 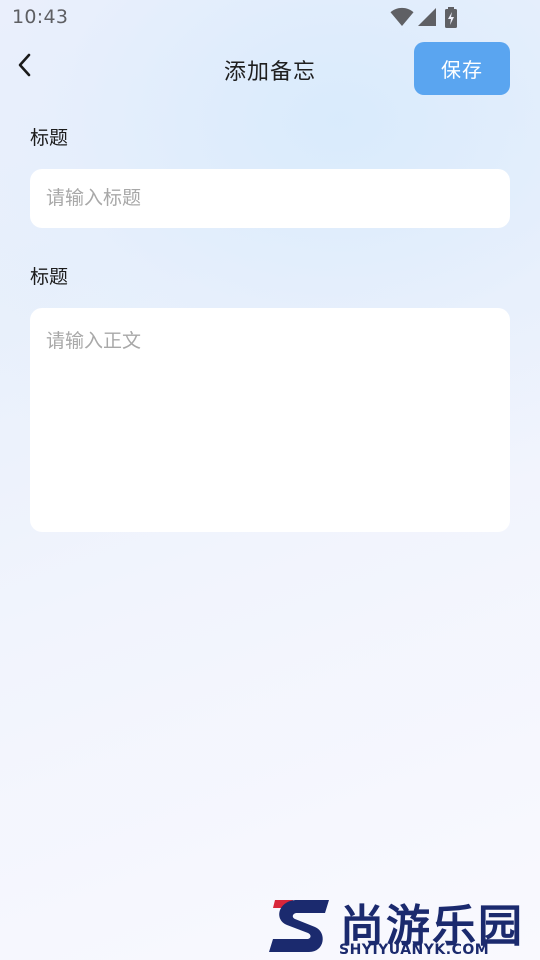 What do you see at coordinates (402, 16) in the screenshot?
I see `wifi-icon` at bounding box center [402, 16].